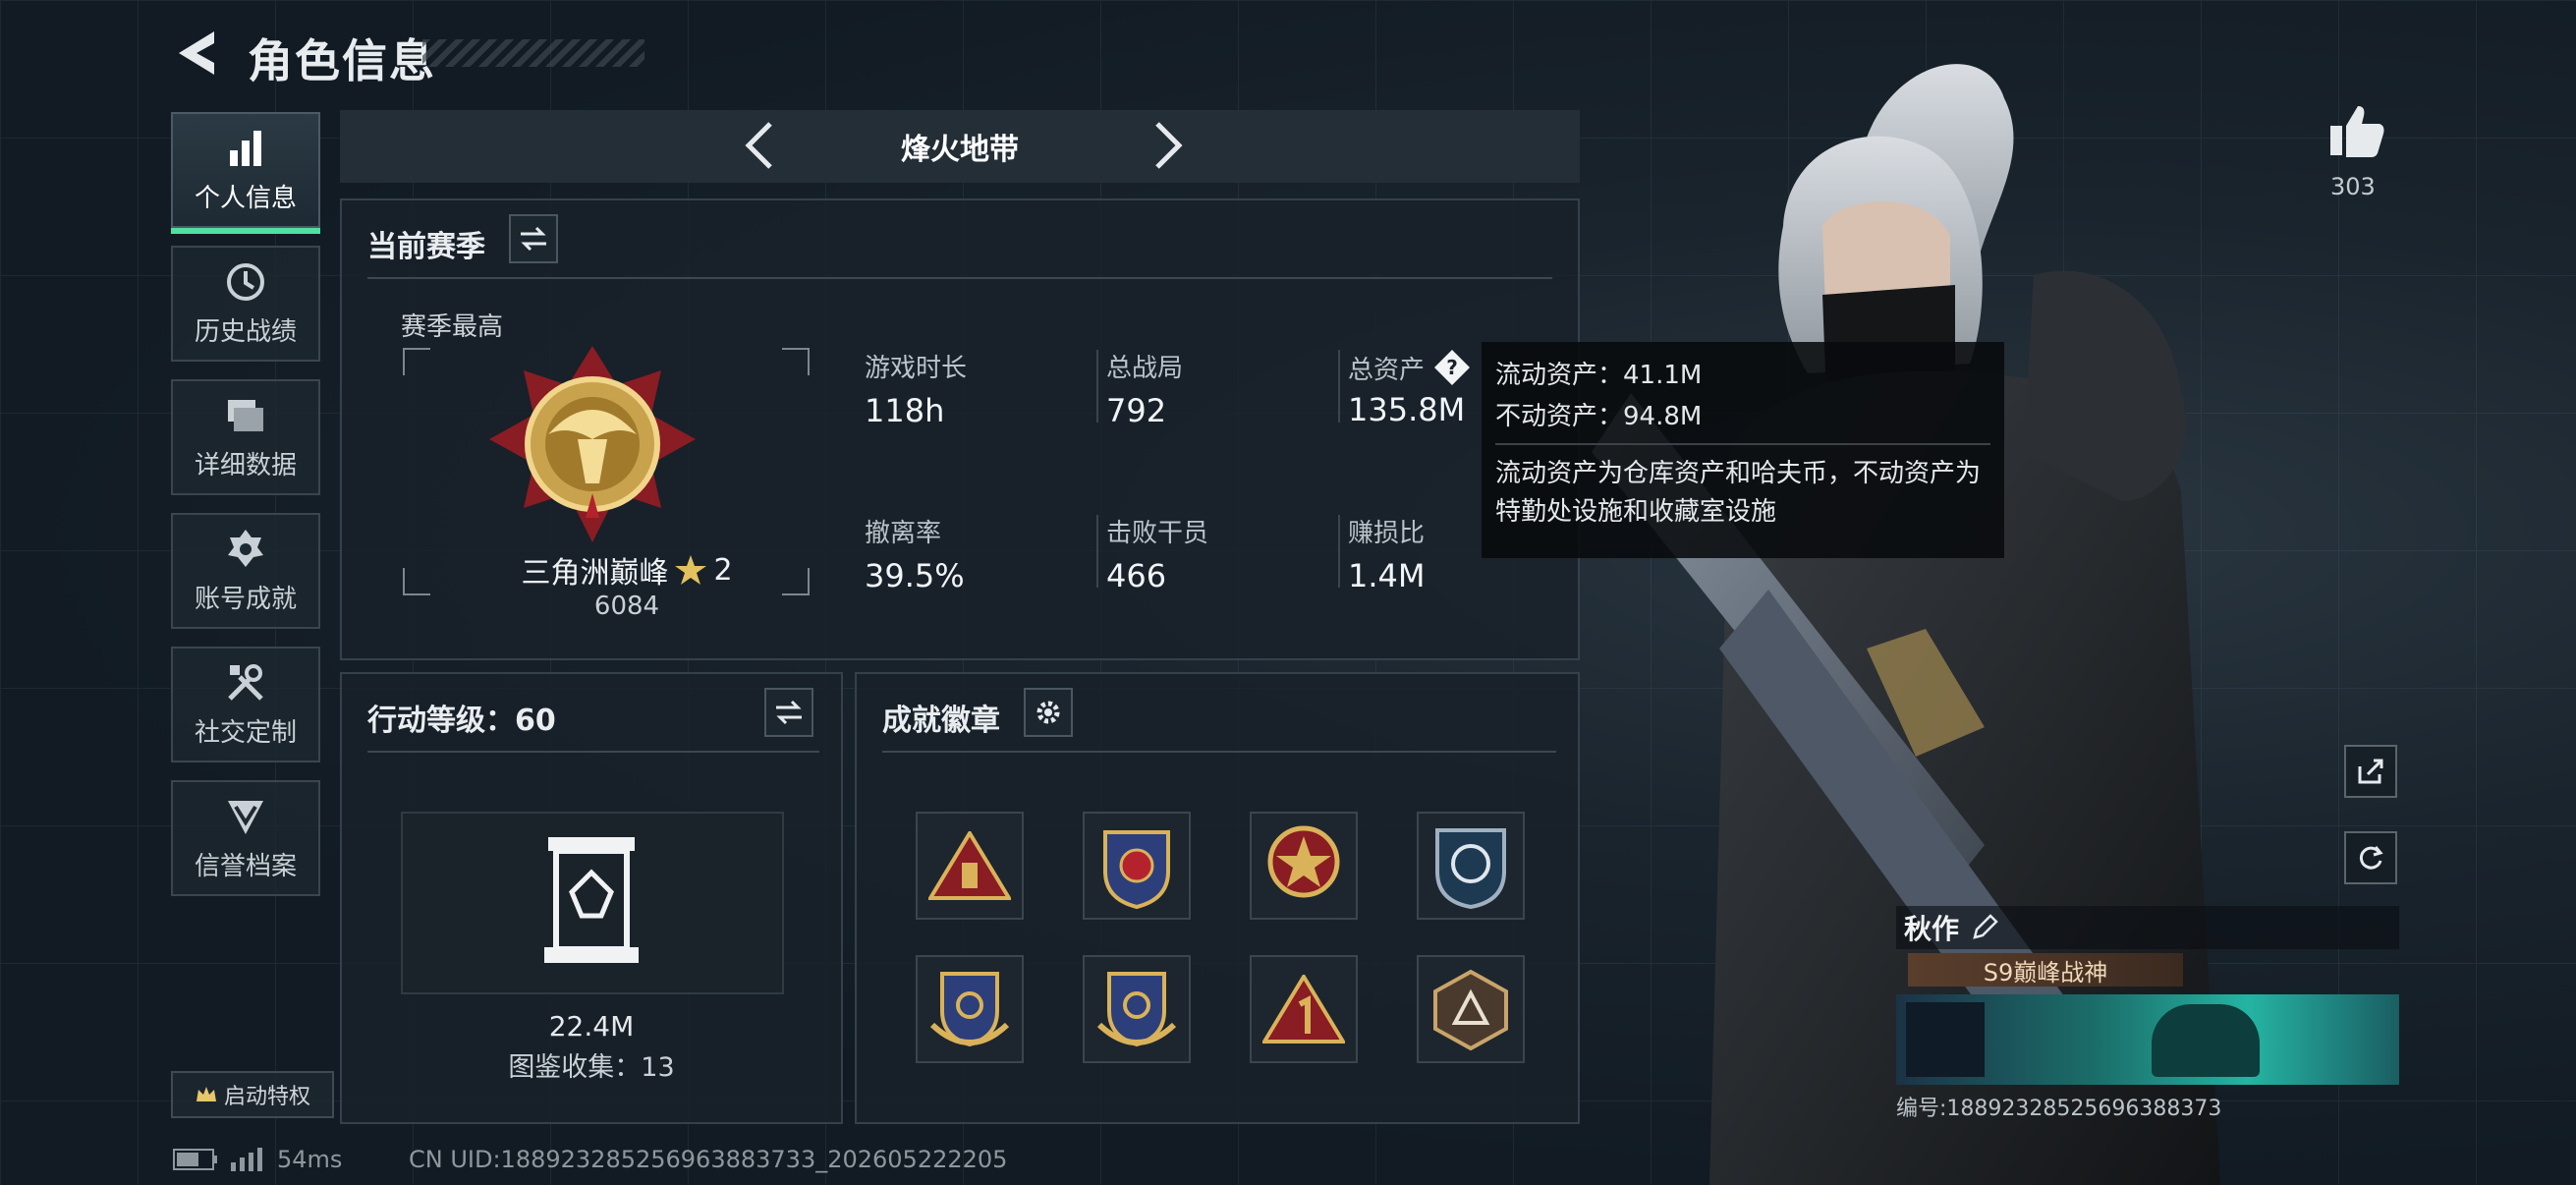  What do you see at coordinates (1303, 862) in the screenshot?
I see `star-medal-icon` at bounding box center [1303, 862].